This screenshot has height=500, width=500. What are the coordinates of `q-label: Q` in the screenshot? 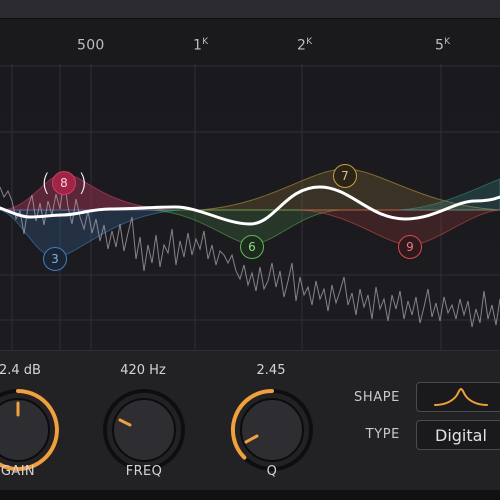 It's located at (272, 471).